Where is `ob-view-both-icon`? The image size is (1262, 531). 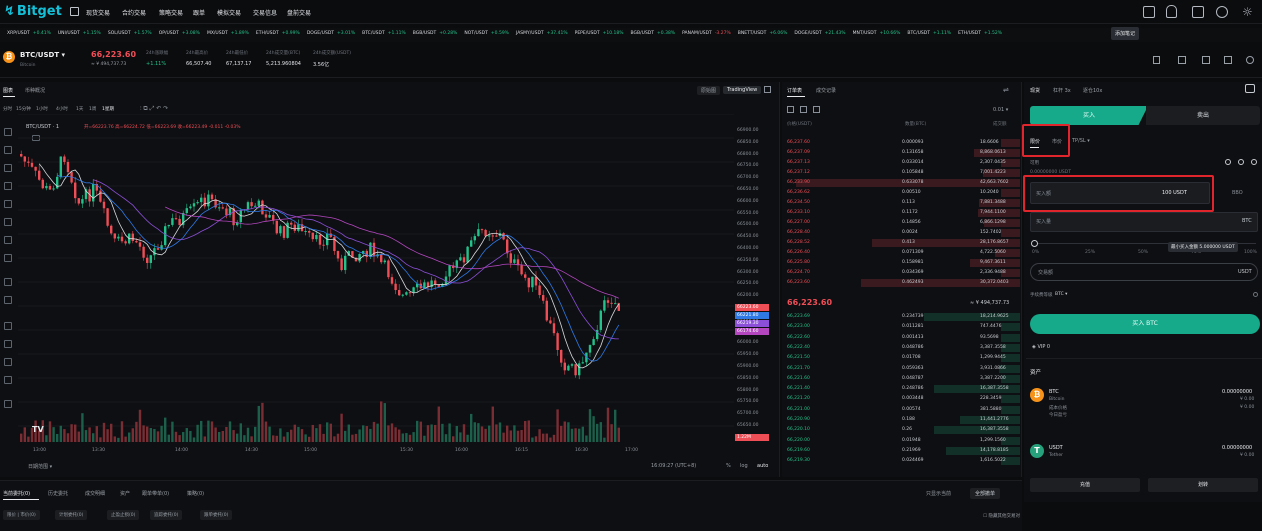 ob-view-both-icon is located at coordinates (790, 109).